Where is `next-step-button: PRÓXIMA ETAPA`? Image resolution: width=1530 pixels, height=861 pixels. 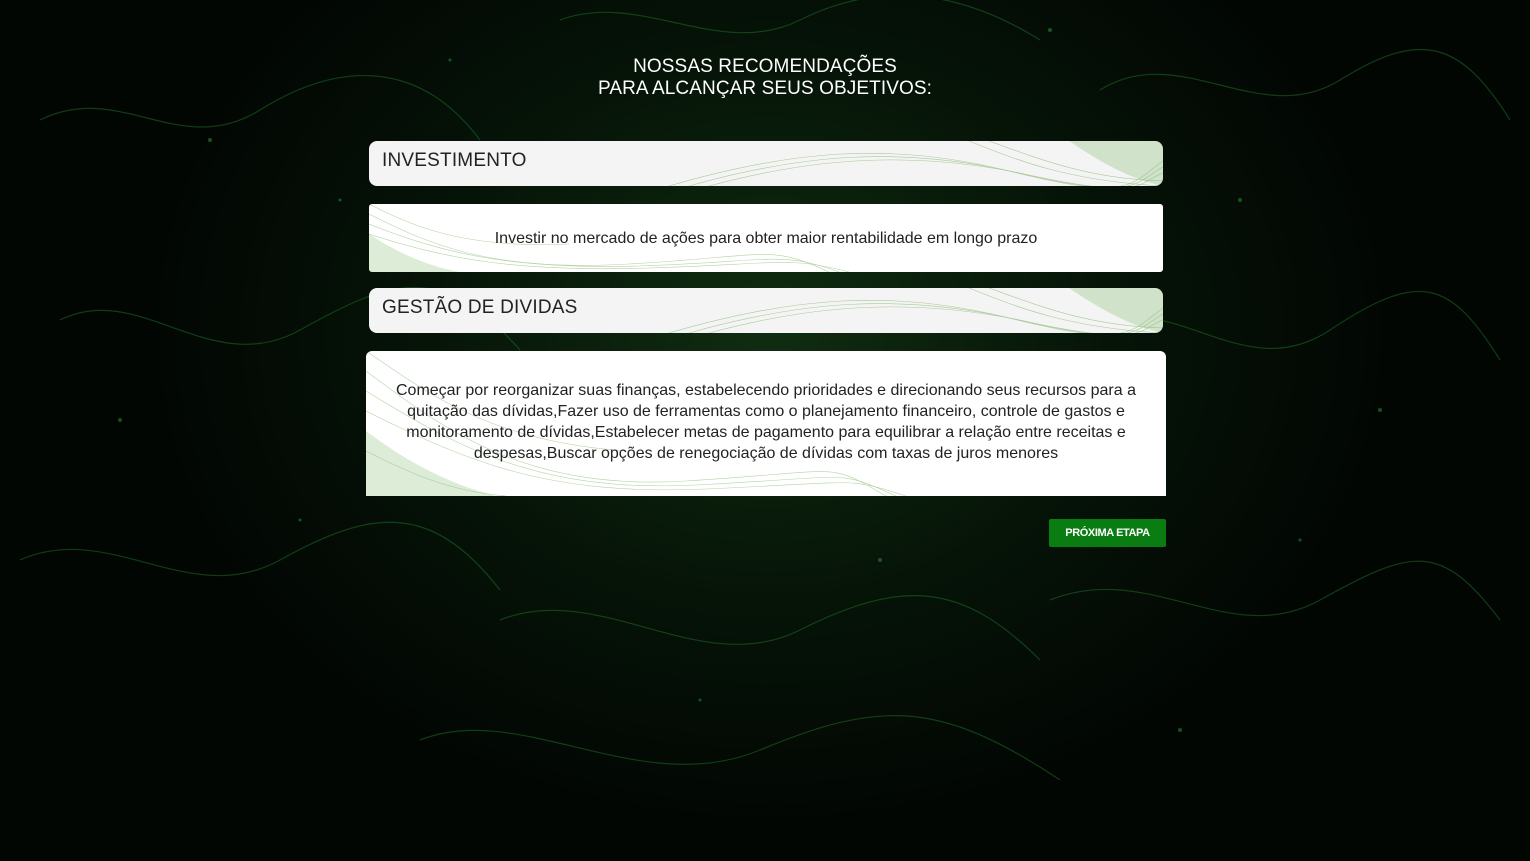
next-step-button: PRÓXIMA ETAPA is located at coordinates (1107, 533).